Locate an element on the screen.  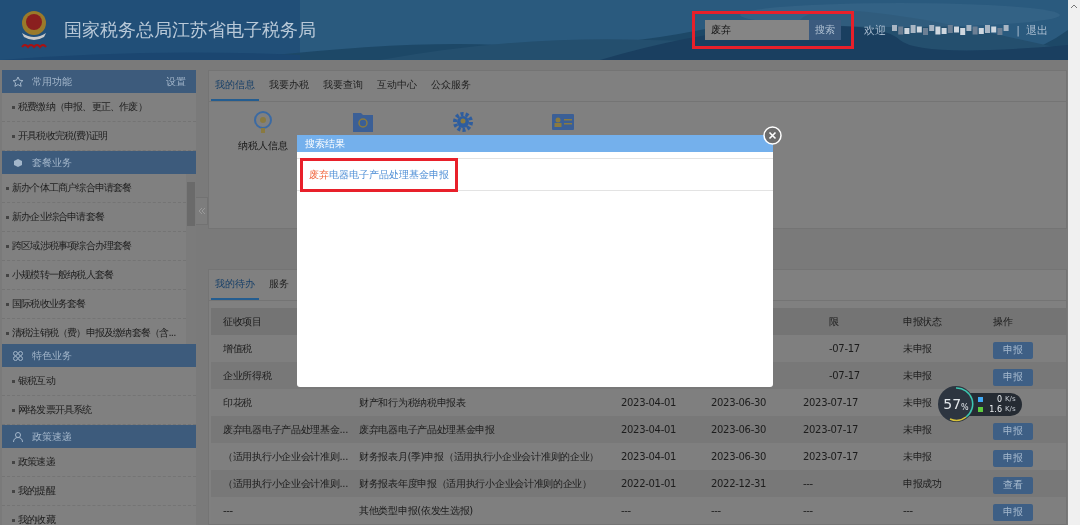
folder-icon is located at coordinates (363, 122).